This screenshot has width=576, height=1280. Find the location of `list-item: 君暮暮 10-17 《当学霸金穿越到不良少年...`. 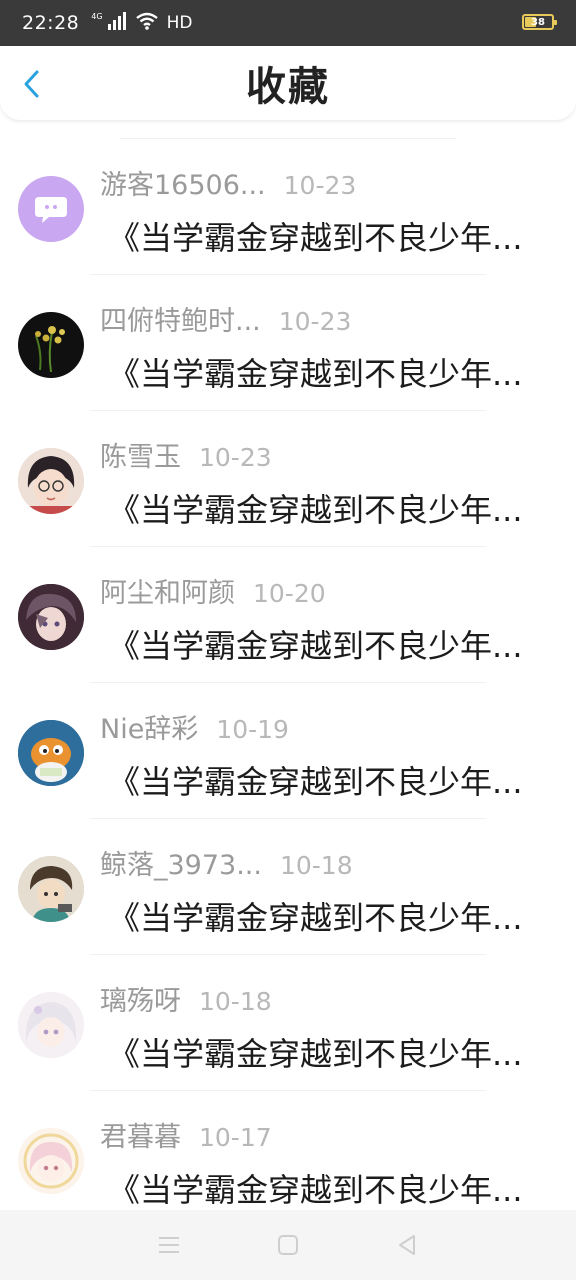

list-item: 君暮暮 10-17 《当学霸金穿越到不良少年... is located at coordinates (288, 1159).